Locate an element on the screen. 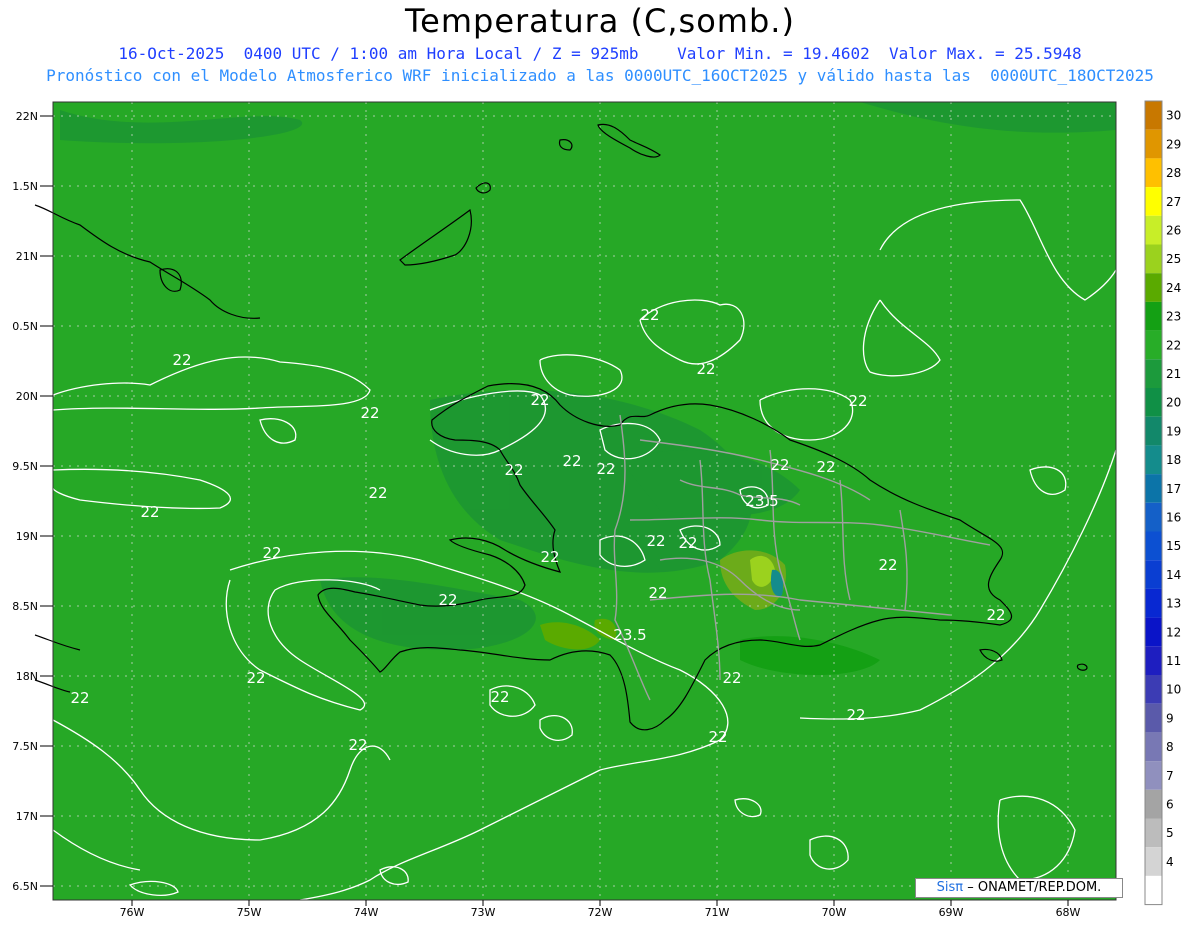 The width and height of the screenshot is (1200, 927). colorbar-label: 15 is located at coordinates (1173, 546).